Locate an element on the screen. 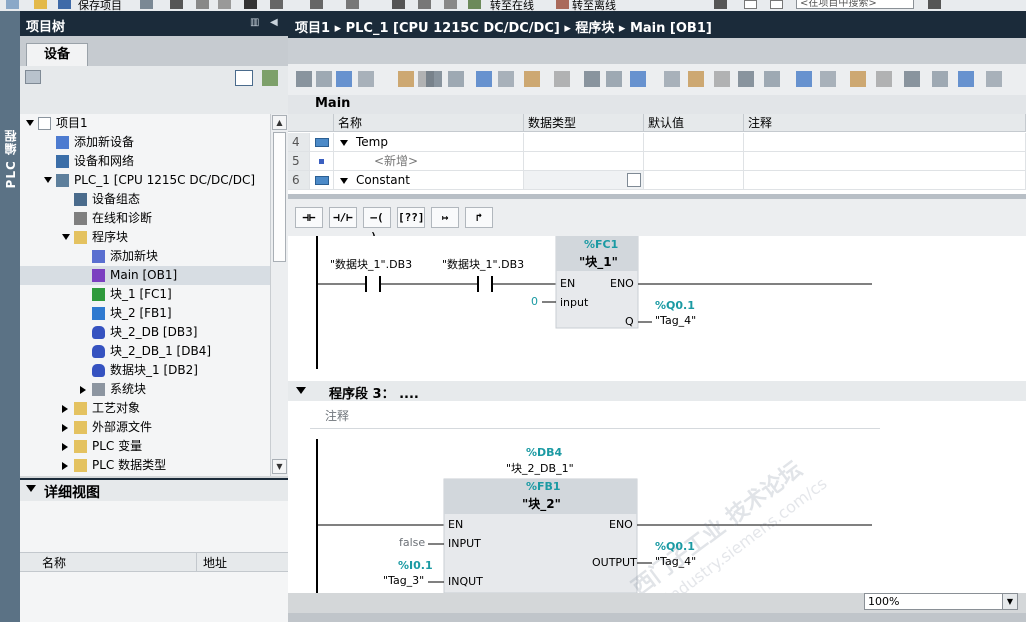 The width and height of the screenshot is (1026, 622). contact-1-operand: "数据块_1".DB3 is located at coordinates (371, 264).